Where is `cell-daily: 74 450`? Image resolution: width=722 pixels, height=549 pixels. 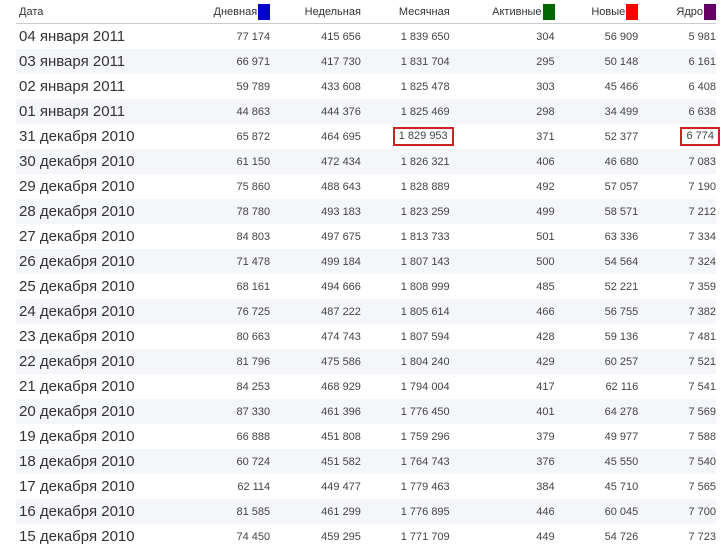
cell-daily: 74 450 is located at coordinates (221, 536).